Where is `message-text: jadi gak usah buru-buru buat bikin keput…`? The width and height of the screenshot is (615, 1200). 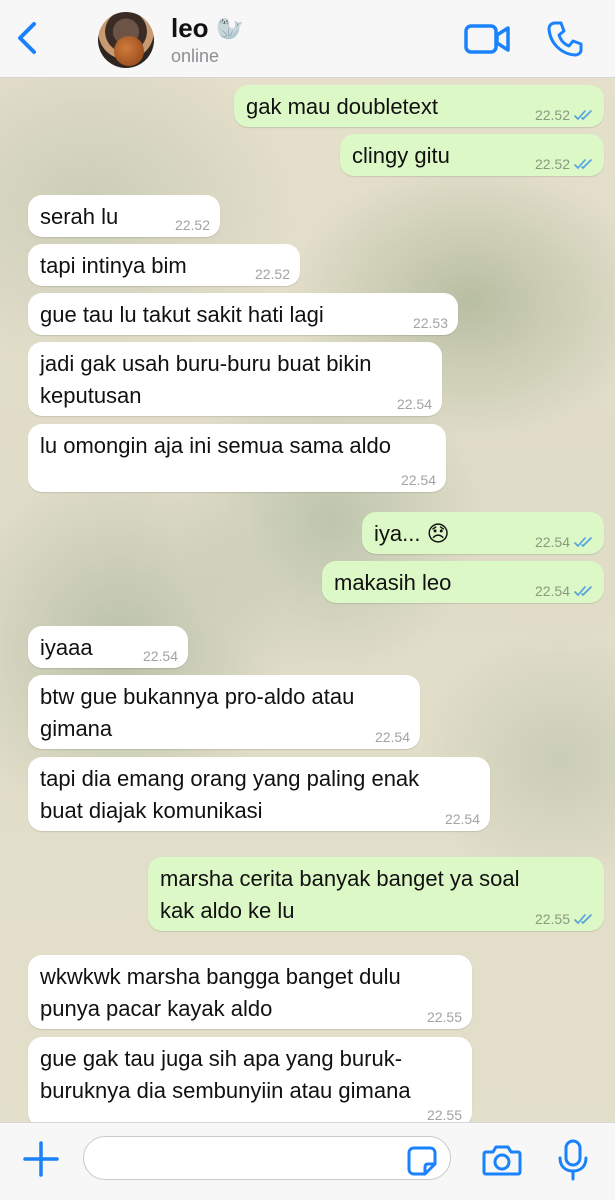
message-text: jadi gak usah buru-buru buat bikin keput… is located at coordinates (206, 379).